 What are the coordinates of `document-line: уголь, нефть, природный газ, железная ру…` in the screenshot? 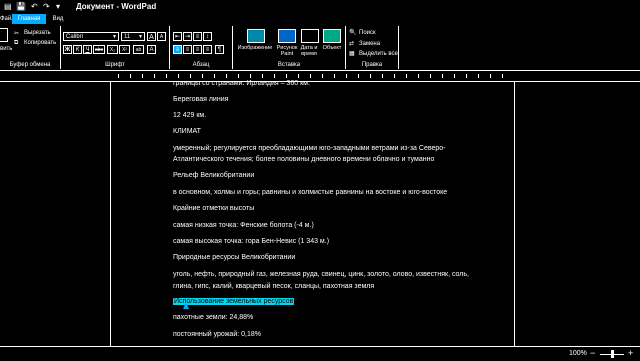 It's located at (321, 274).